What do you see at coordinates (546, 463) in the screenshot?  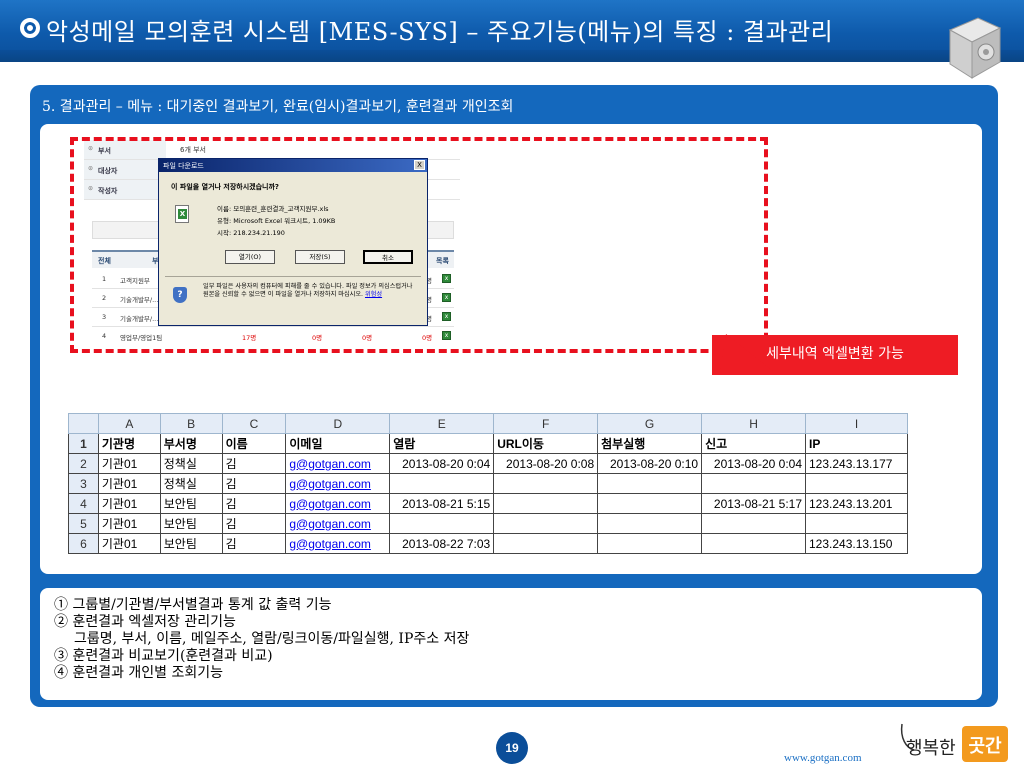 I see `cell: 2013-08-20 0:08` at bounding box center [546, 463].